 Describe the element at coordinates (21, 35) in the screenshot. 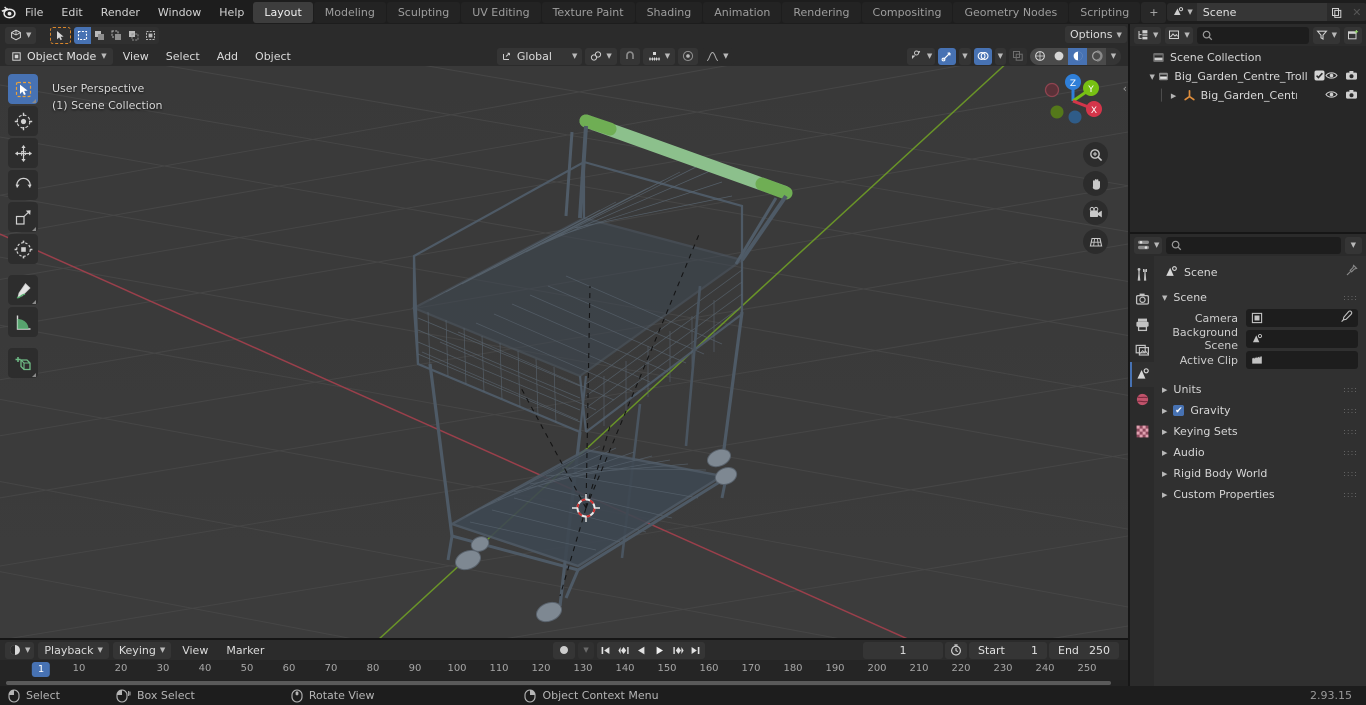

I see `editor-type-3dview-icon: ▼` at that location.